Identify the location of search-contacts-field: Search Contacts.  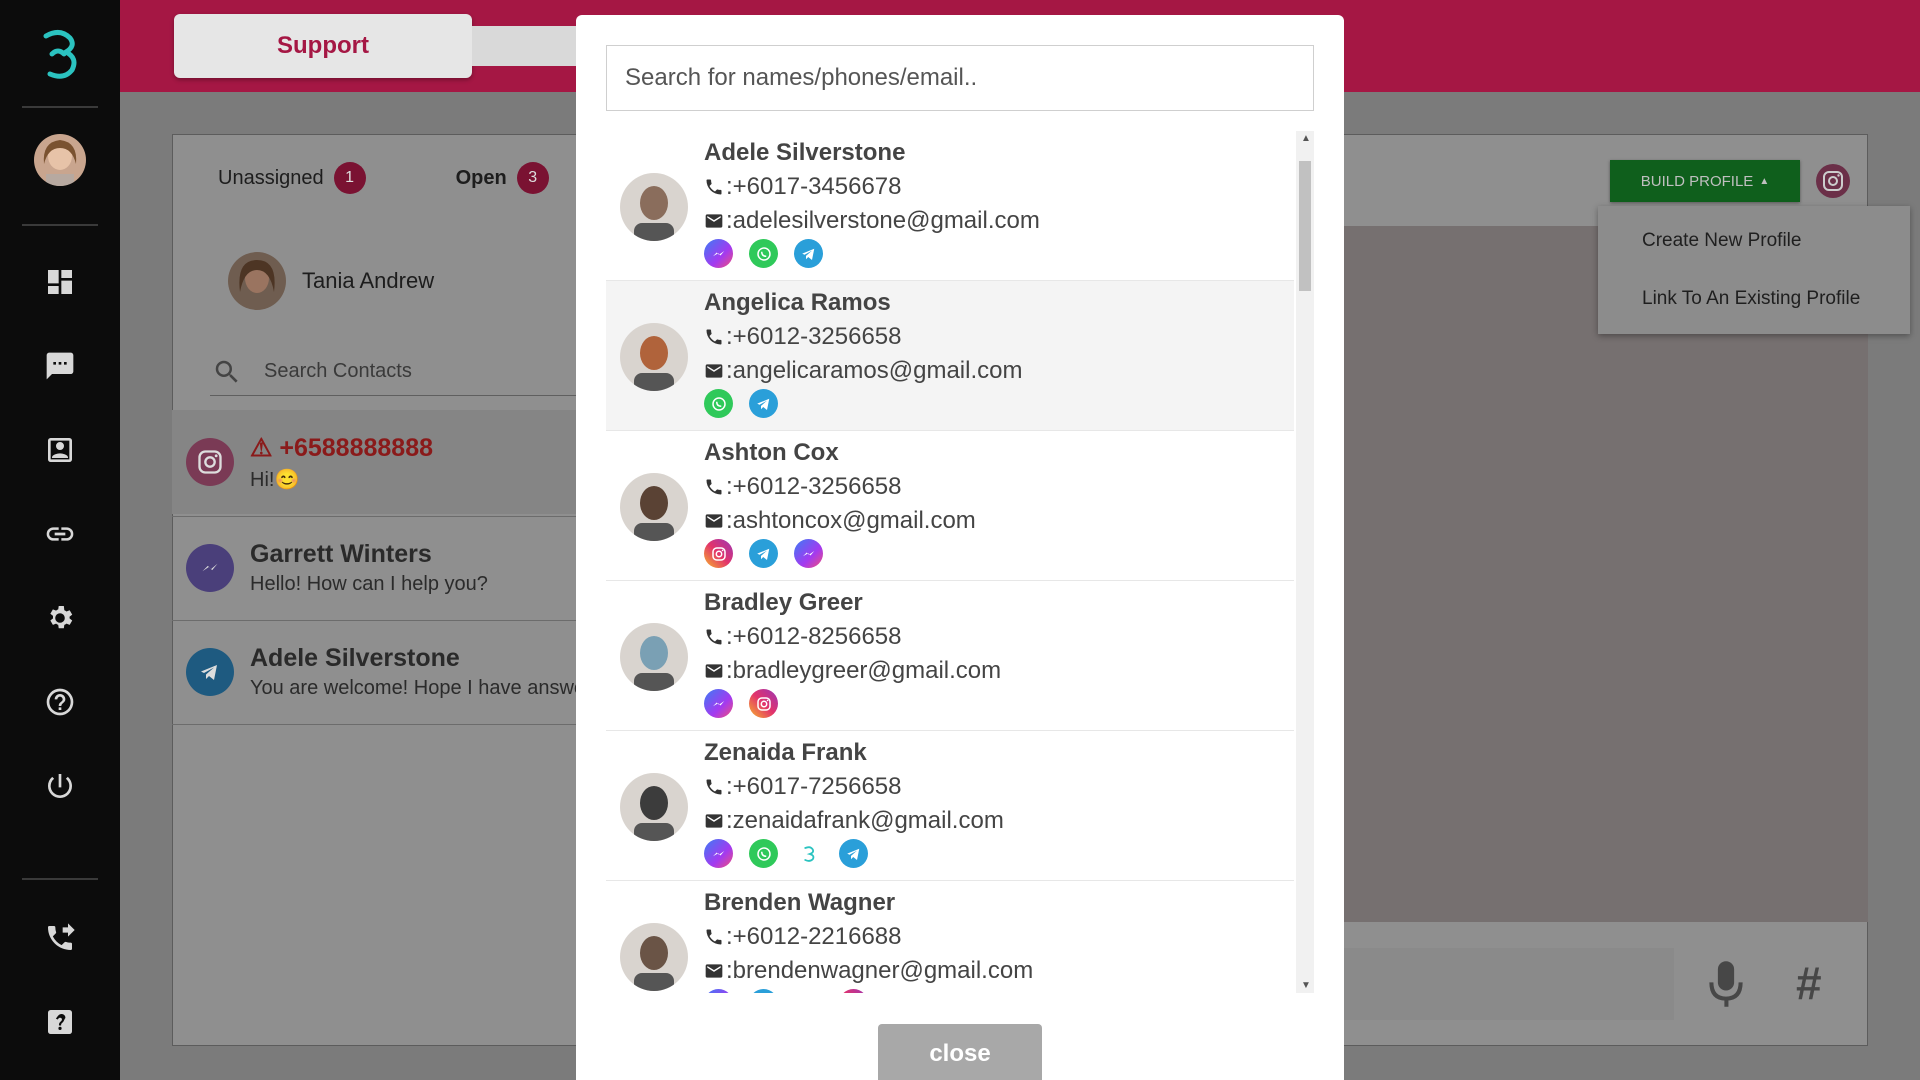
(395, 372).